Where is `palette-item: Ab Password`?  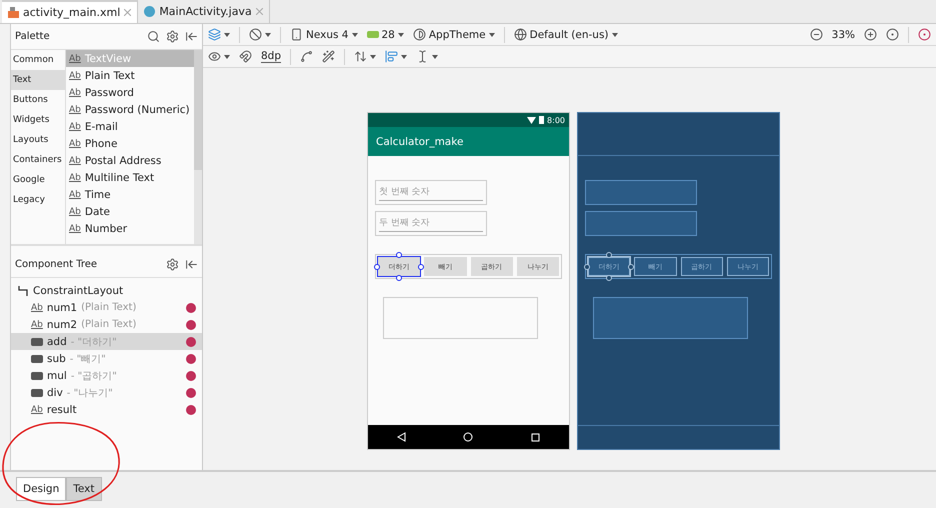 palette-item: Ab Password is located at coordinates (130, 92).